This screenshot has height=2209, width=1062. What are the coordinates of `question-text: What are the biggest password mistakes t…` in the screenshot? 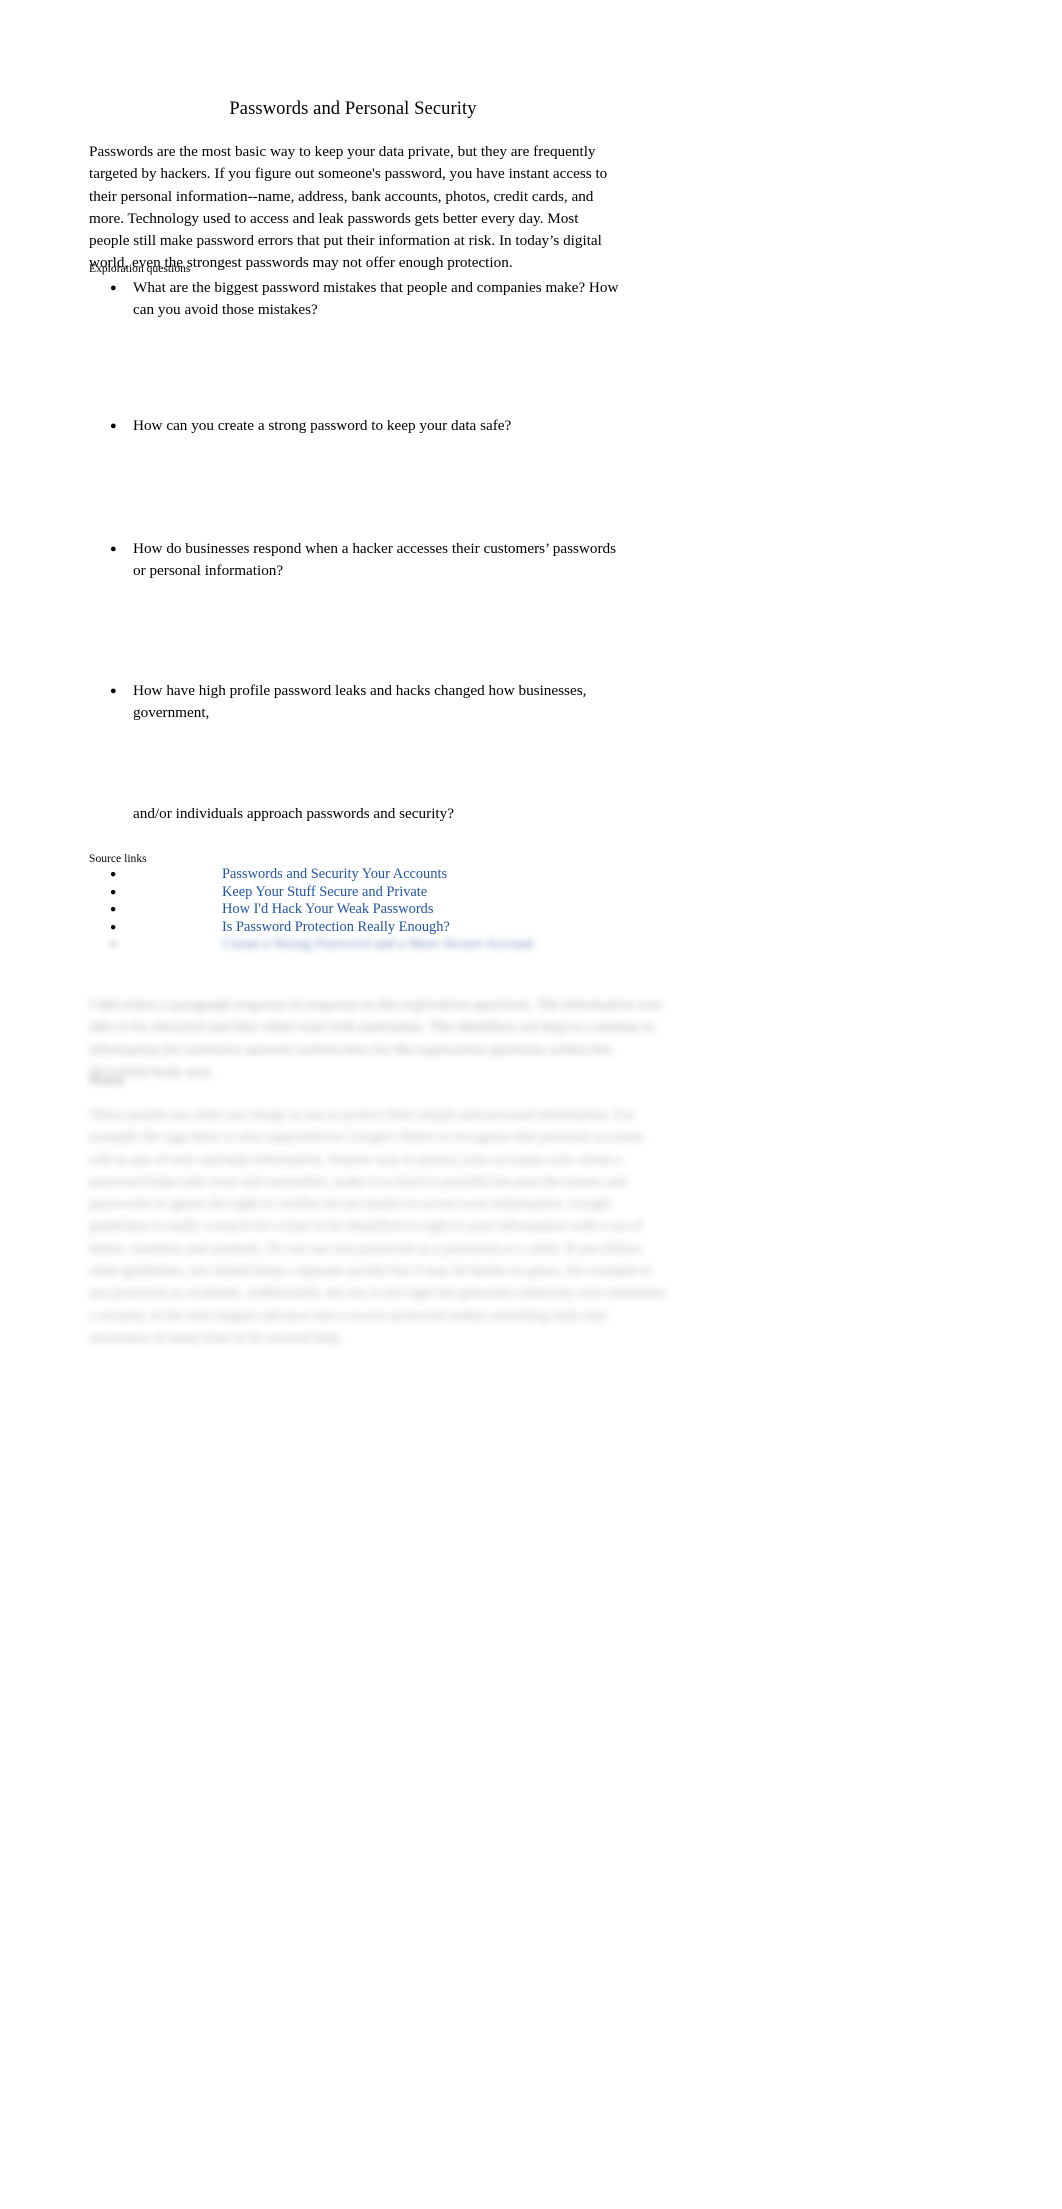 It's located at (376, 299).